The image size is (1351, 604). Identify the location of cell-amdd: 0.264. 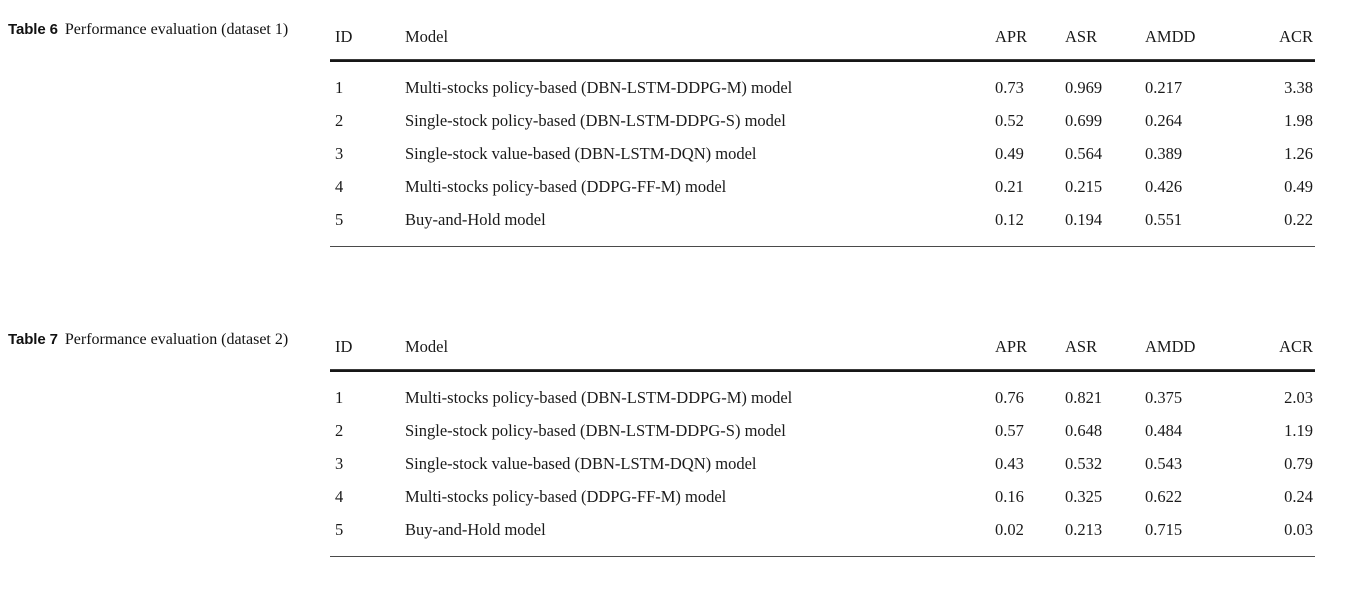
(1164, 120).